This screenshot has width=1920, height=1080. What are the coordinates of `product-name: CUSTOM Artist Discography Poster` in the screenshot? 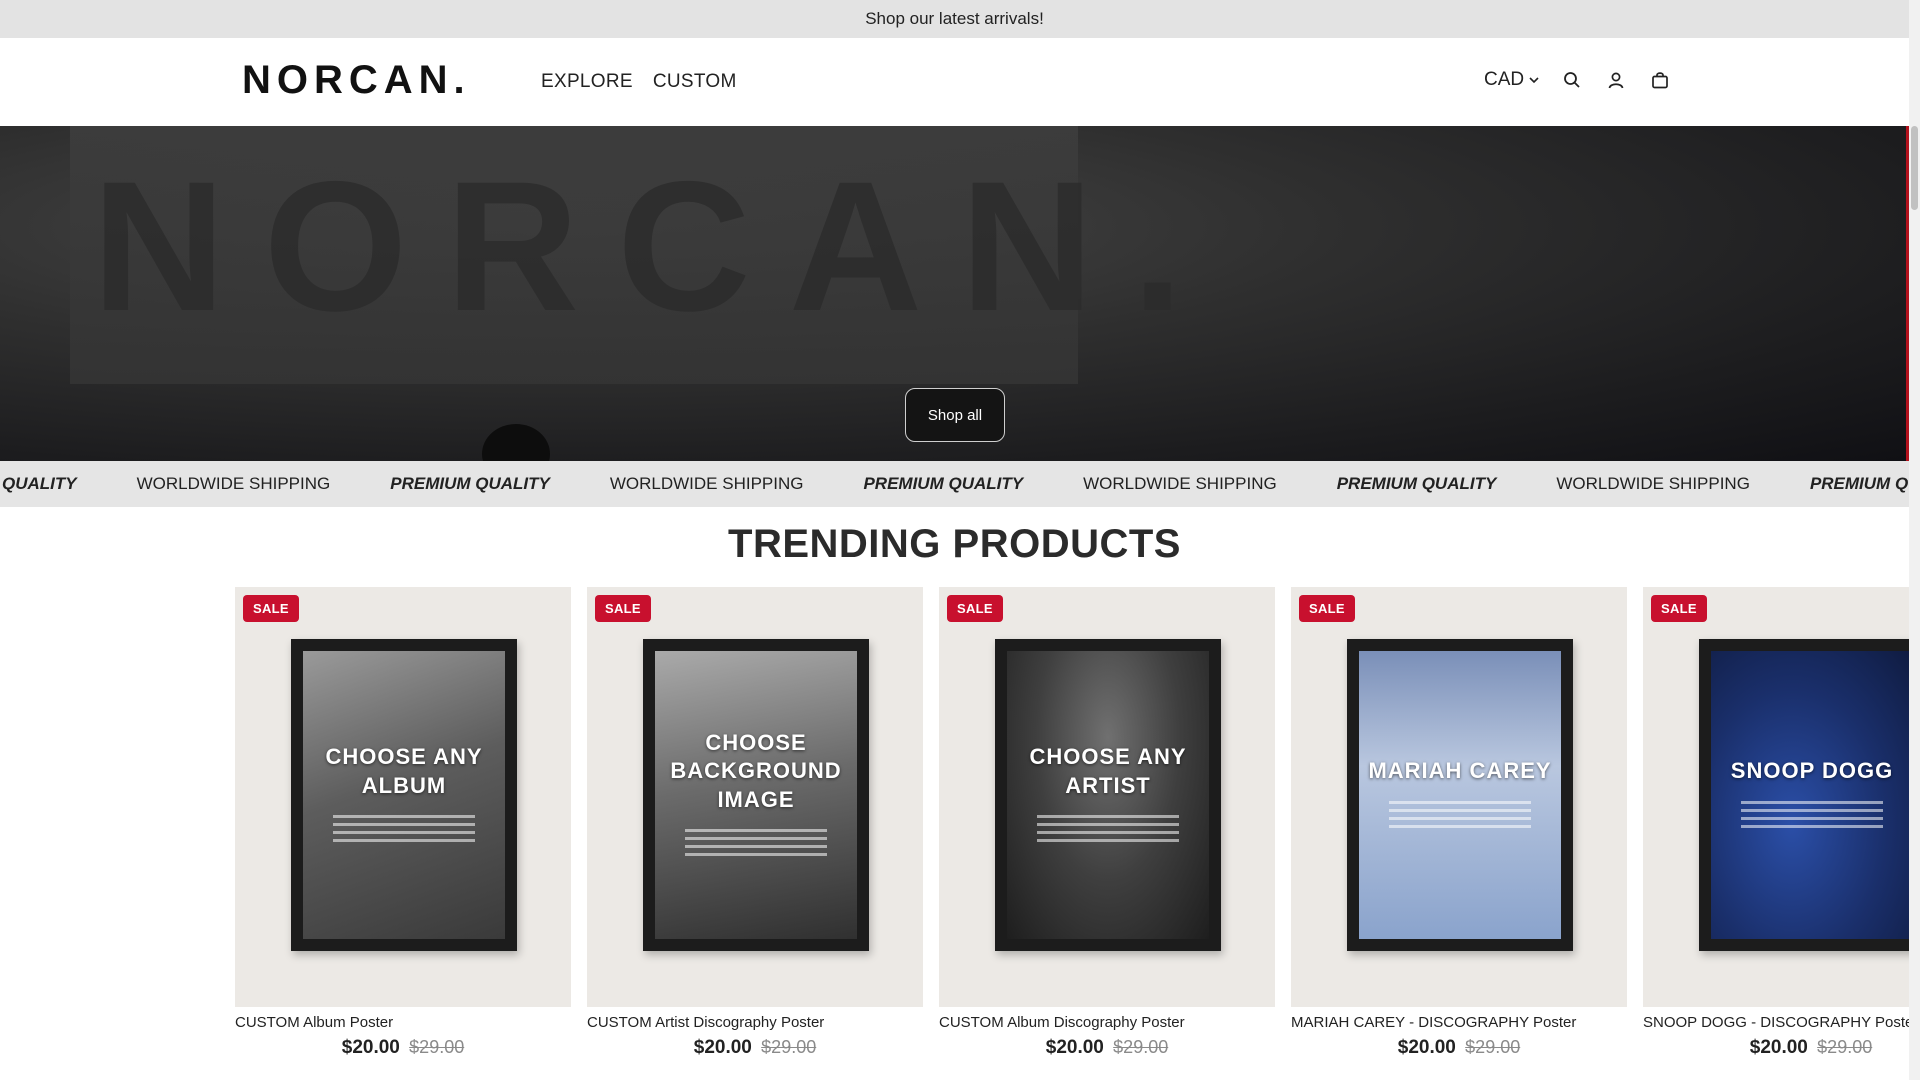 It's located at (755, 1022).